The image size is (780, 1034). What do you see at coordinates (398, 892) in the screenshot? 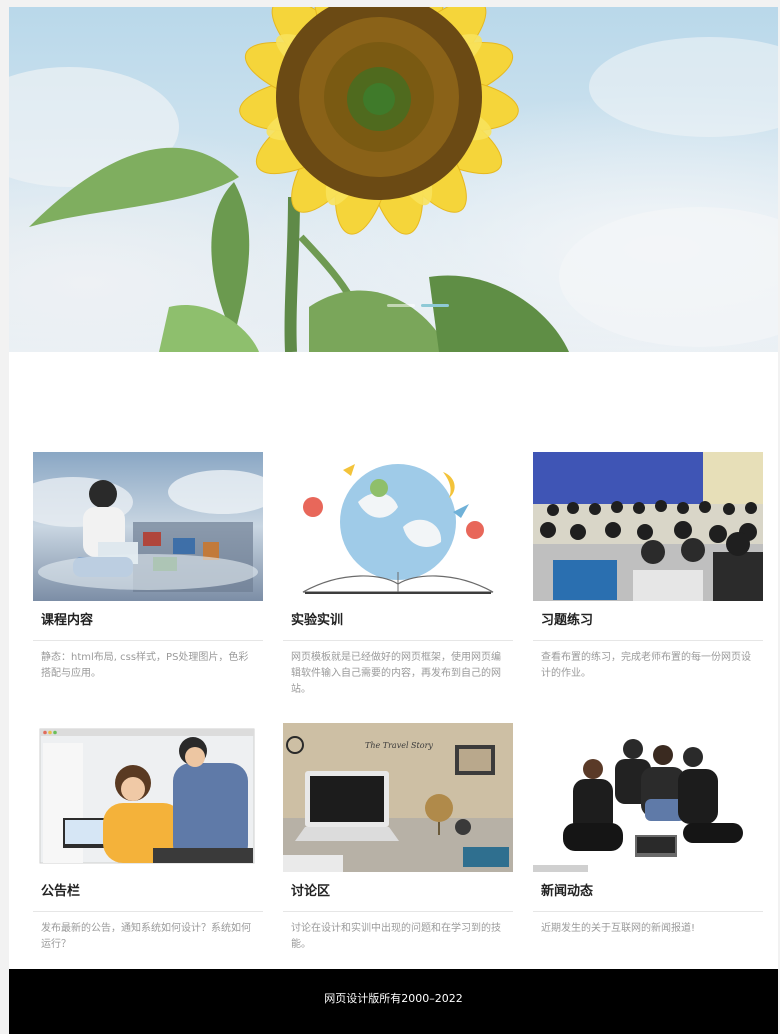
I see `card-title: 讨论区` at bounding box center [398, 892].